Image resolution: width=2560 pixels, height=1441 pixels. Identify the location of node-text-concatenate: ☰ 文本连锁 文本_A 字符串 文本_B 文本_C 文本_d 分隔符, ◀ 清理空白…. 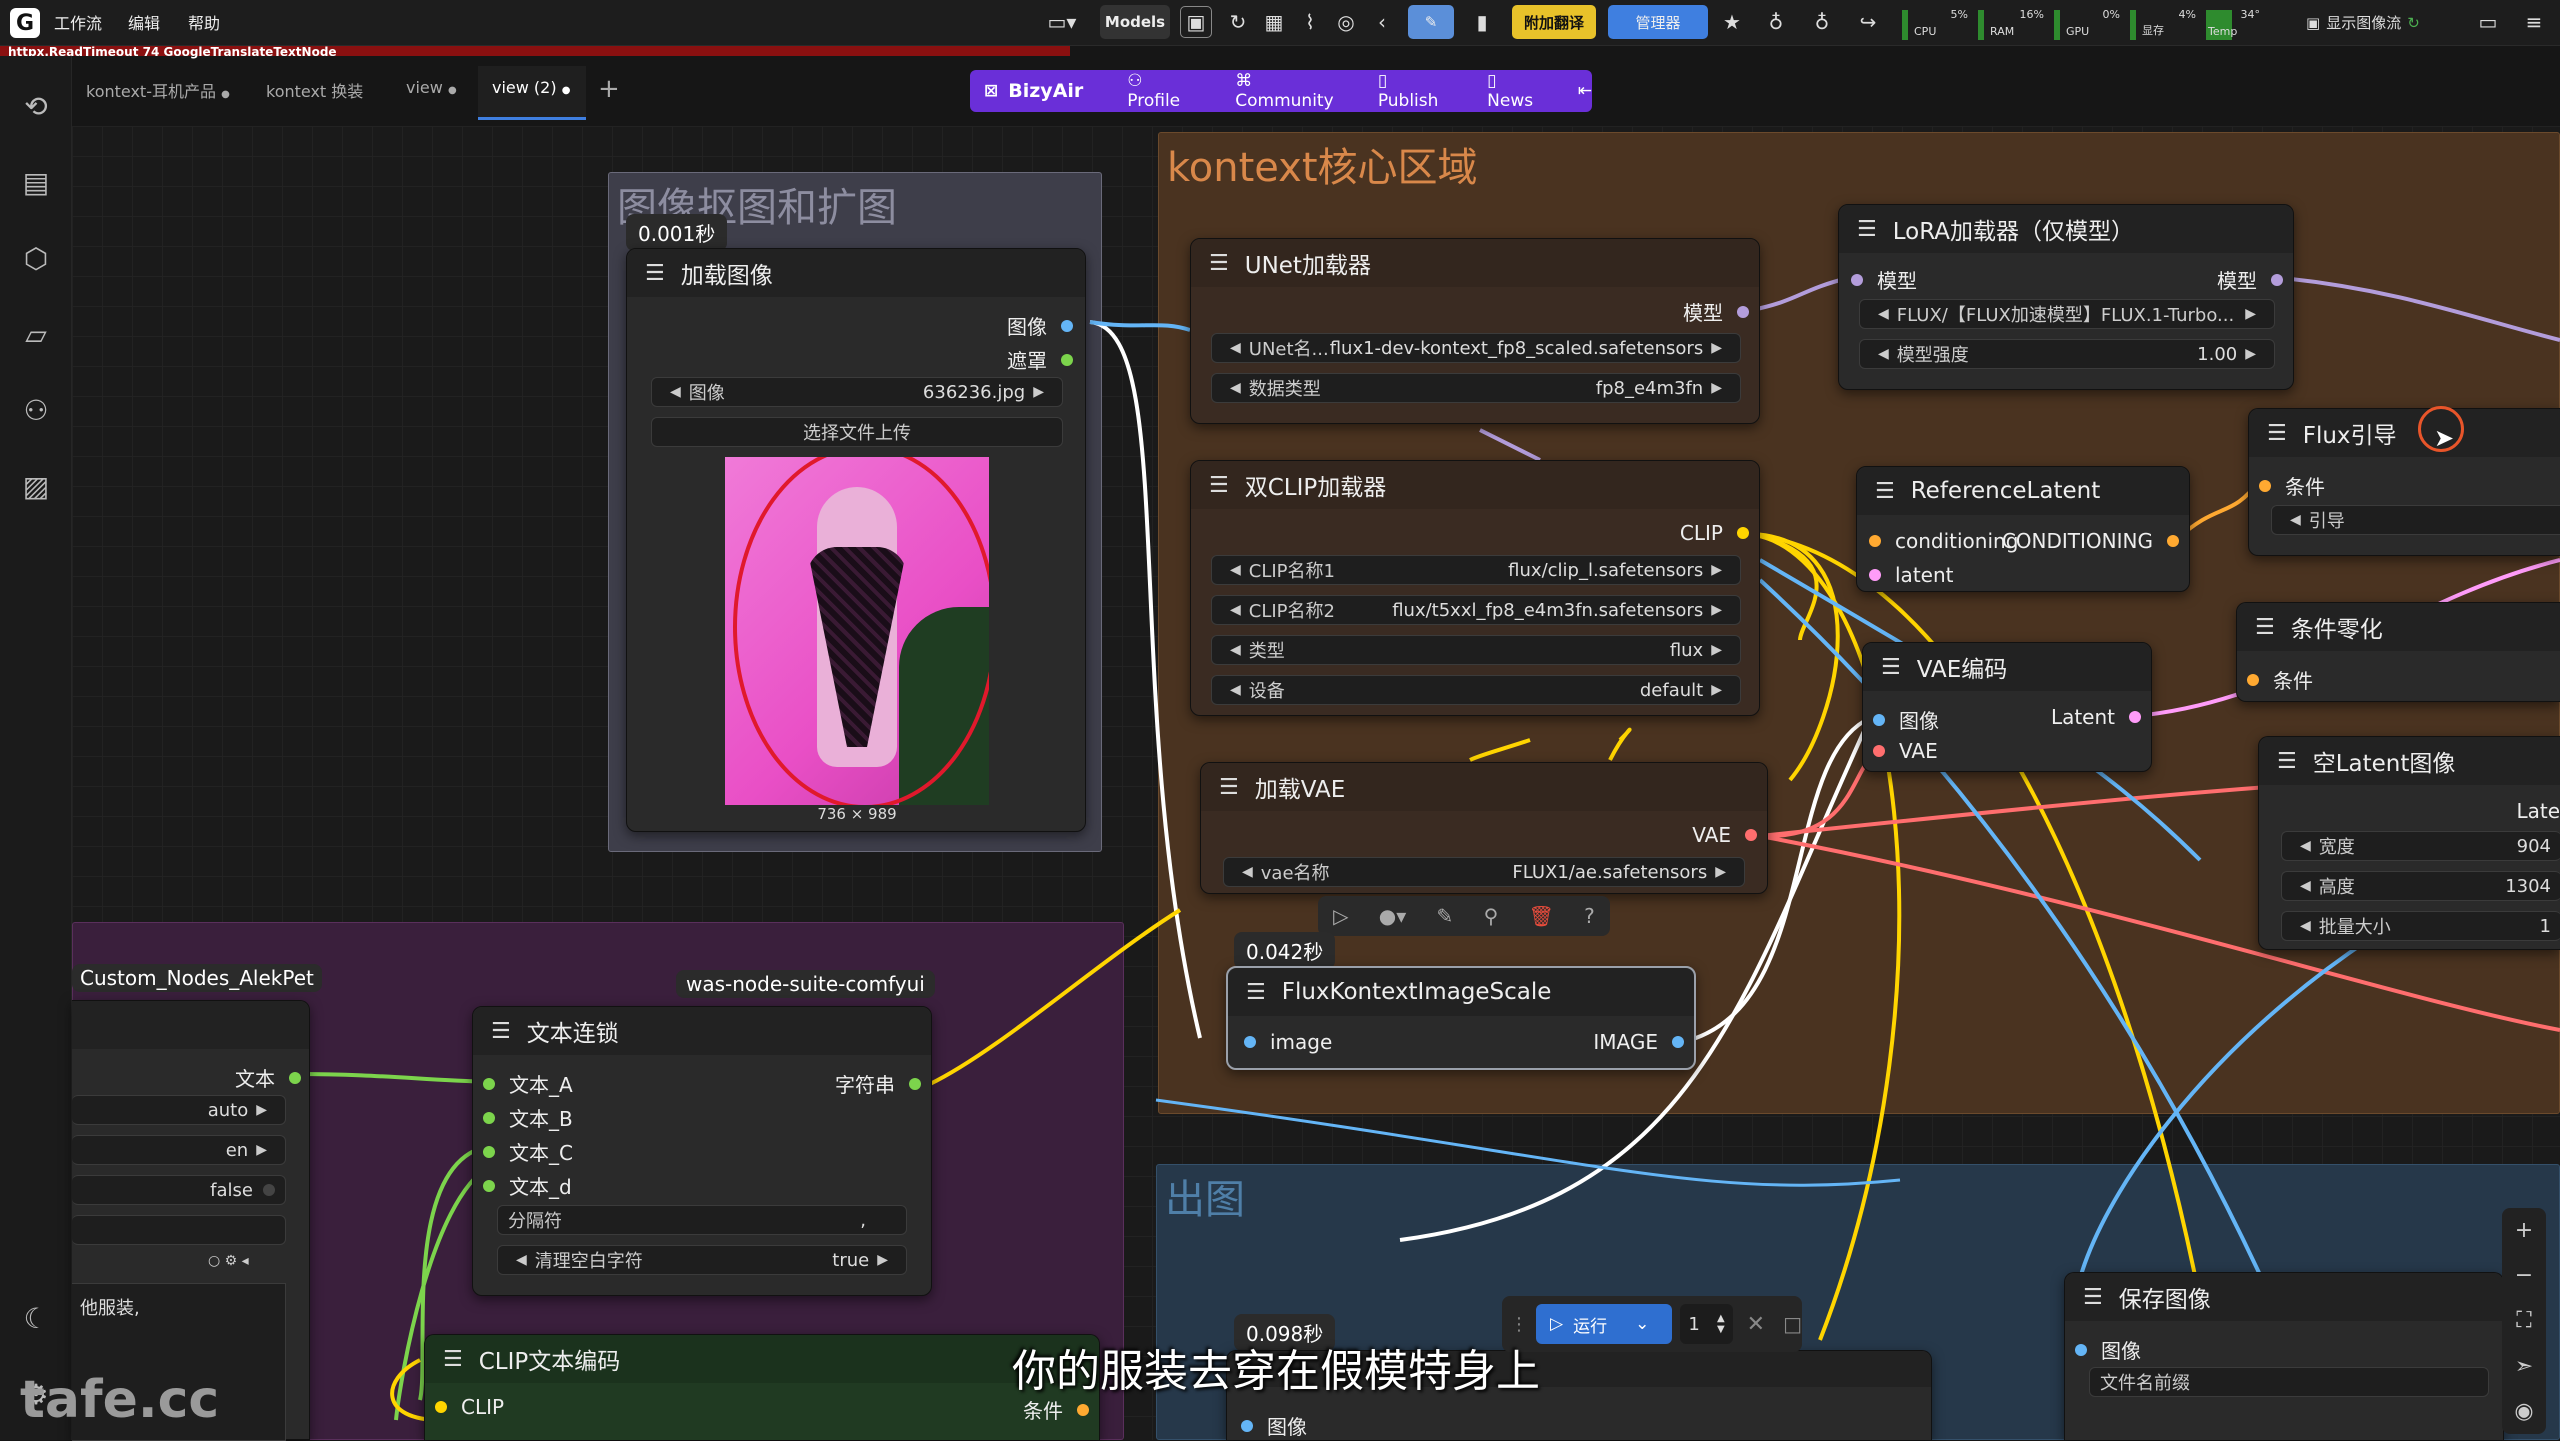
(702, 1151).